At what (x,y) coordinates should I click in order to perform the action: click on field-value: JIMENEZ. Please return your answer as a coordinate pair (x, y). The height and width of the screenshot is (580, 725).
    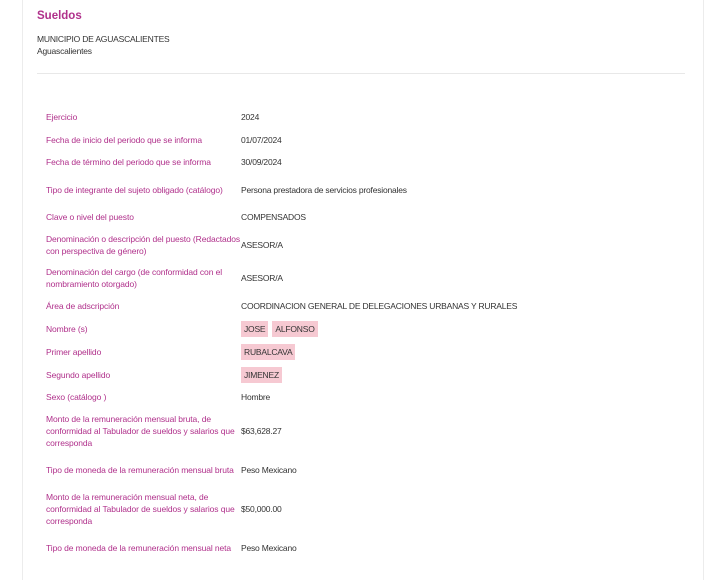
    Looking at the image, I should click on (263, 374).